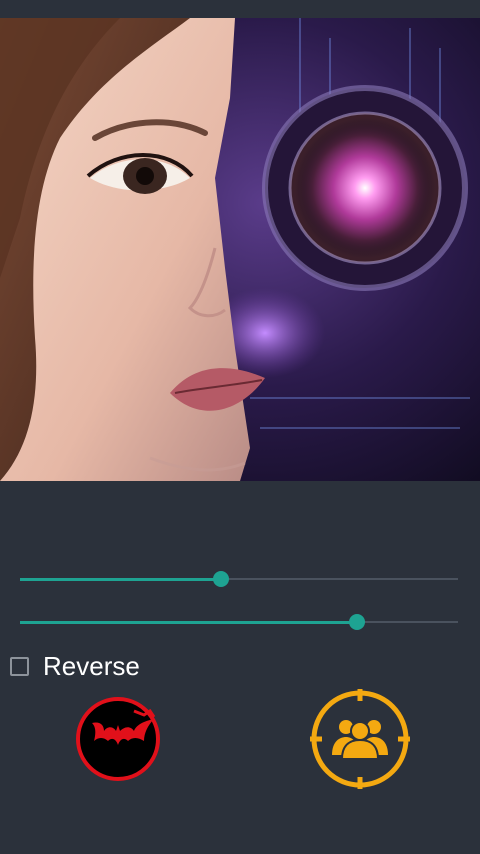 The image size is (480, 854). What do you see at coordinates (19, 666) in the screenshot?
I see `reverse-checkbox` at bounding box center [19, 666].